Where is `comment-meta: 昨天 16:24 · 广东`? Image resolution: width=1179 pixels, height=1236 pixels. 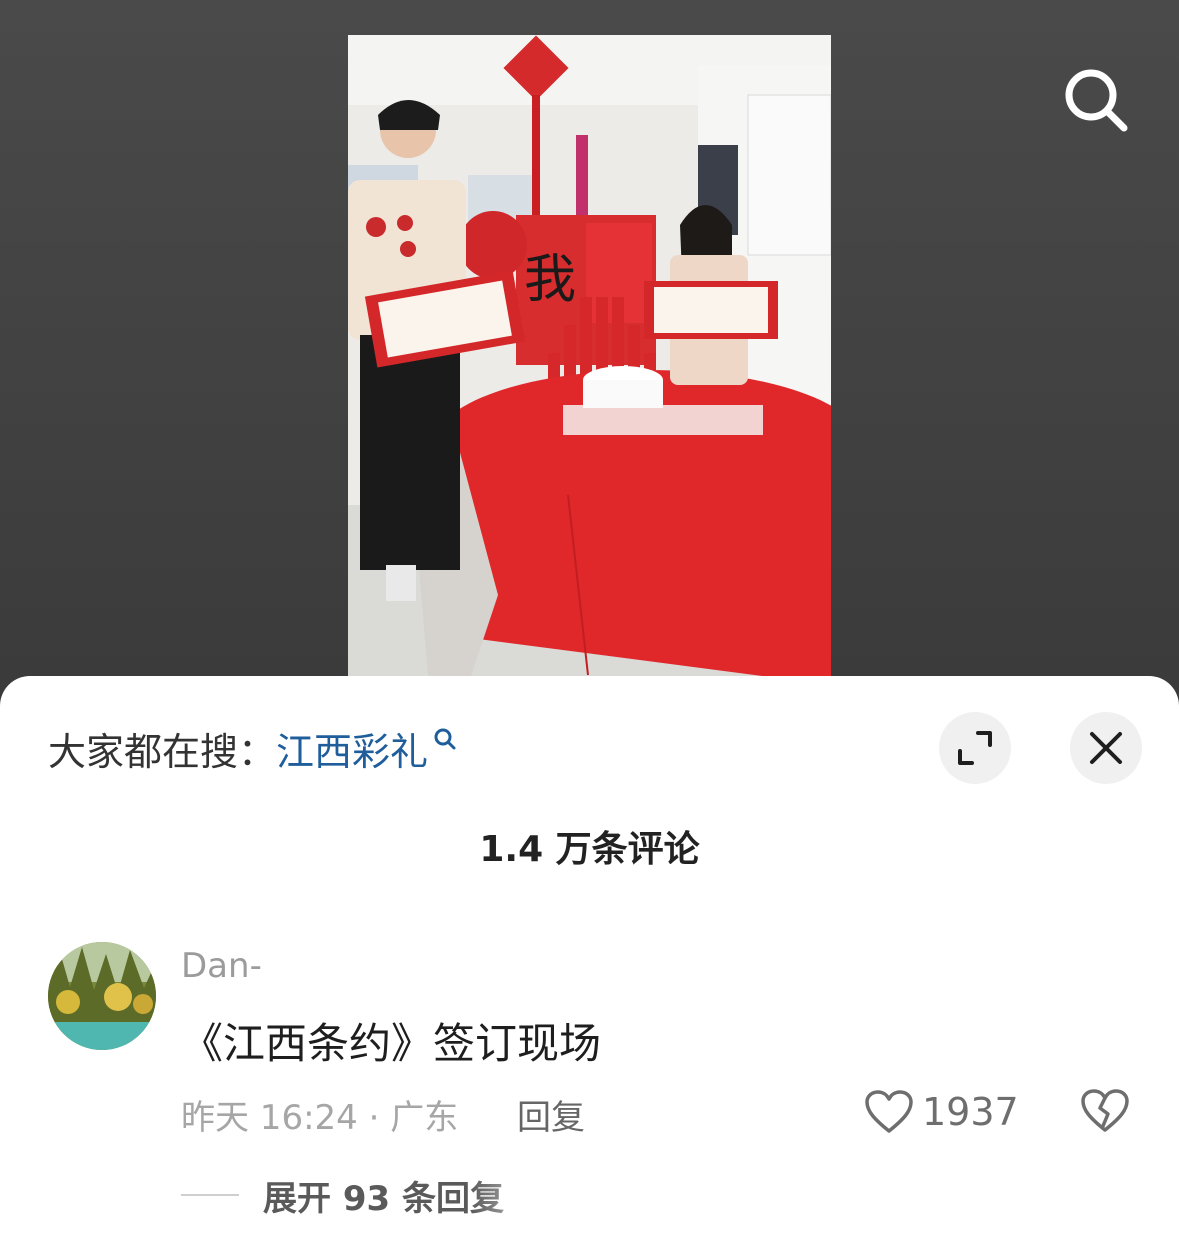
comment-meta: 昨天 16:24 · 广东 is located at coordinates (320, 1118).